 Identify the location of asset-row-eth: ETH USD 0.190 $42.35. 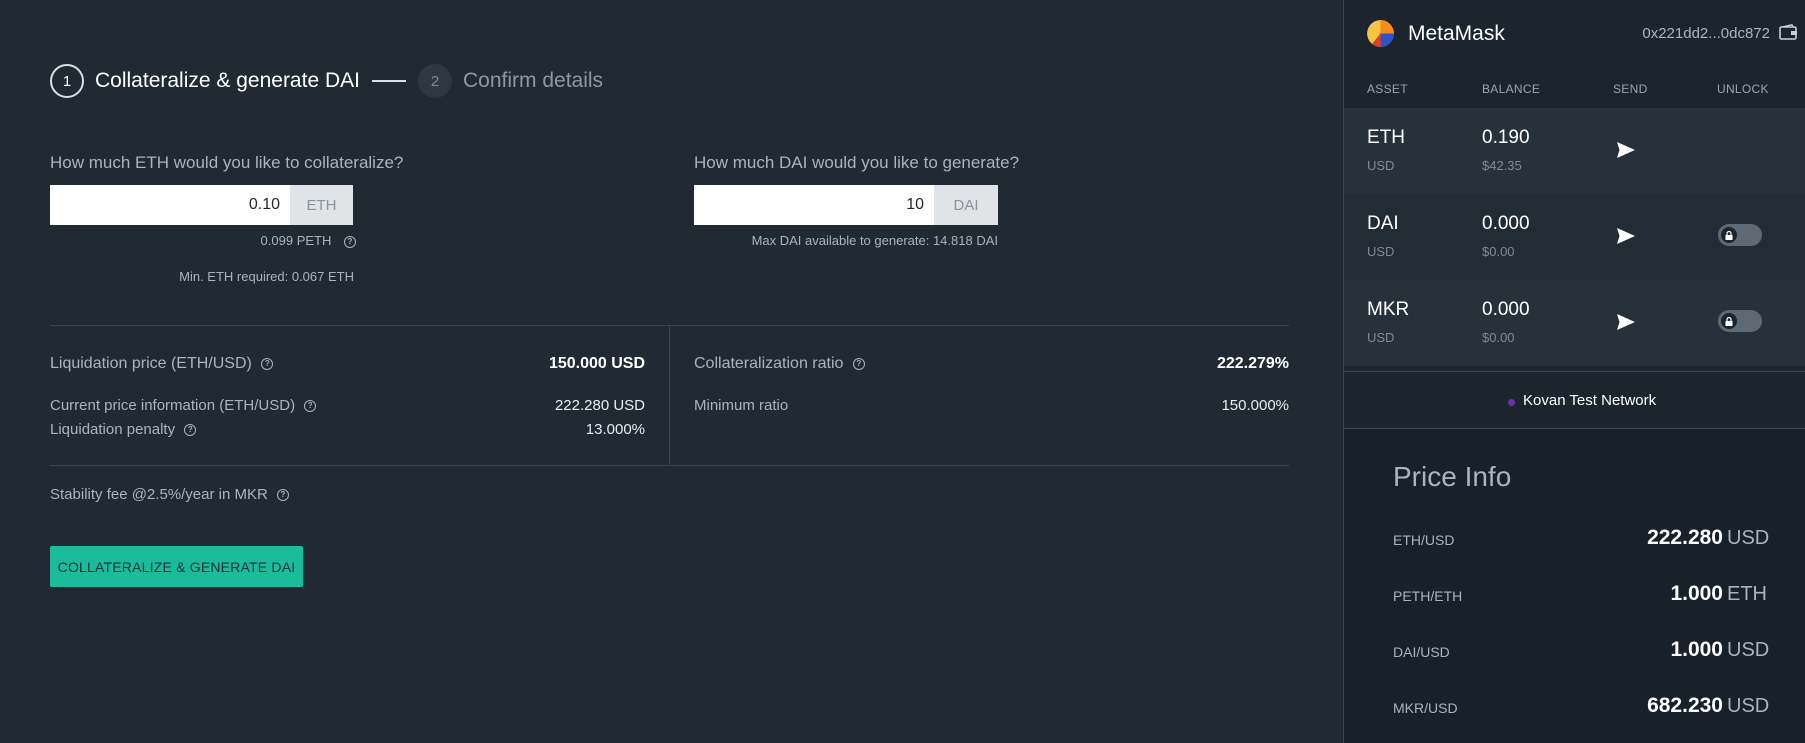
(1574, 151).